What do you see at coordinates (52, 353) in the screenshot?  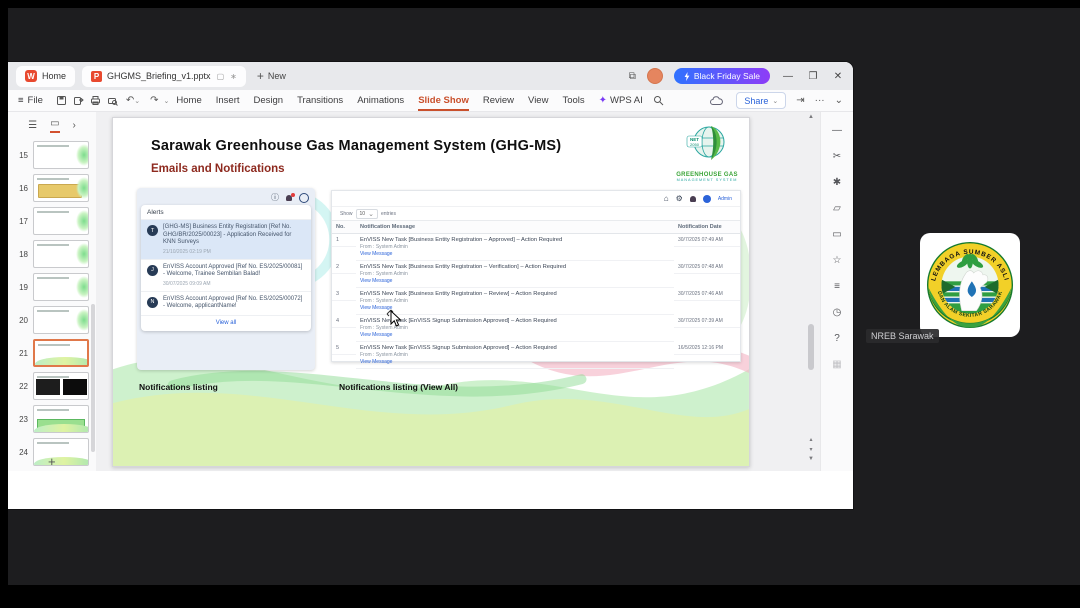 I see `thumbnail-slide-21-selected: 21` at bounding box center [52, 353].